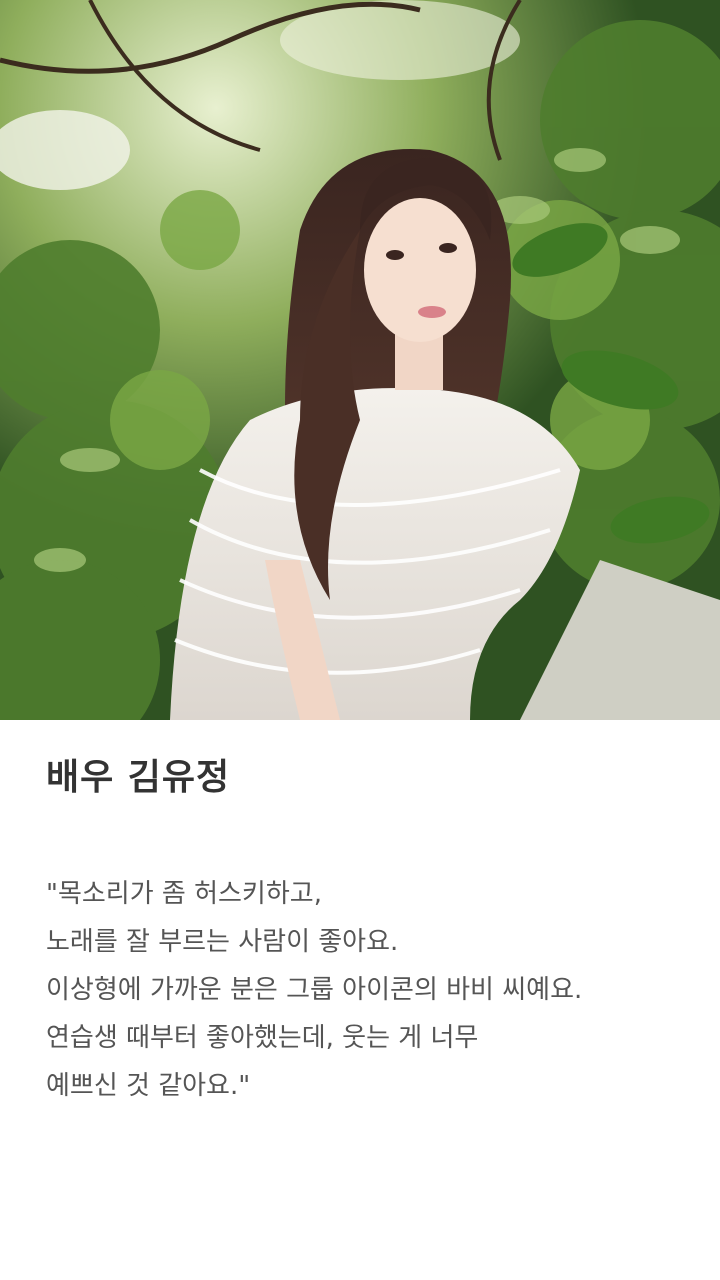 This screenshot has height=1280, width=720. Describe the element at coordinates (262, 1038) in the screenshot. I see `quote-line: 연습생 때부터 좋아했는데, 웃는 게 너무` at that location.